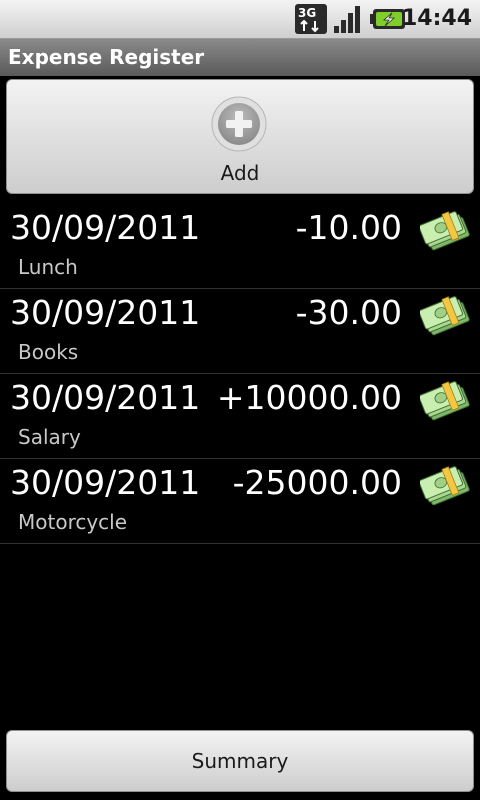  I want to click on status-time: 14:44, so click(436, 18).